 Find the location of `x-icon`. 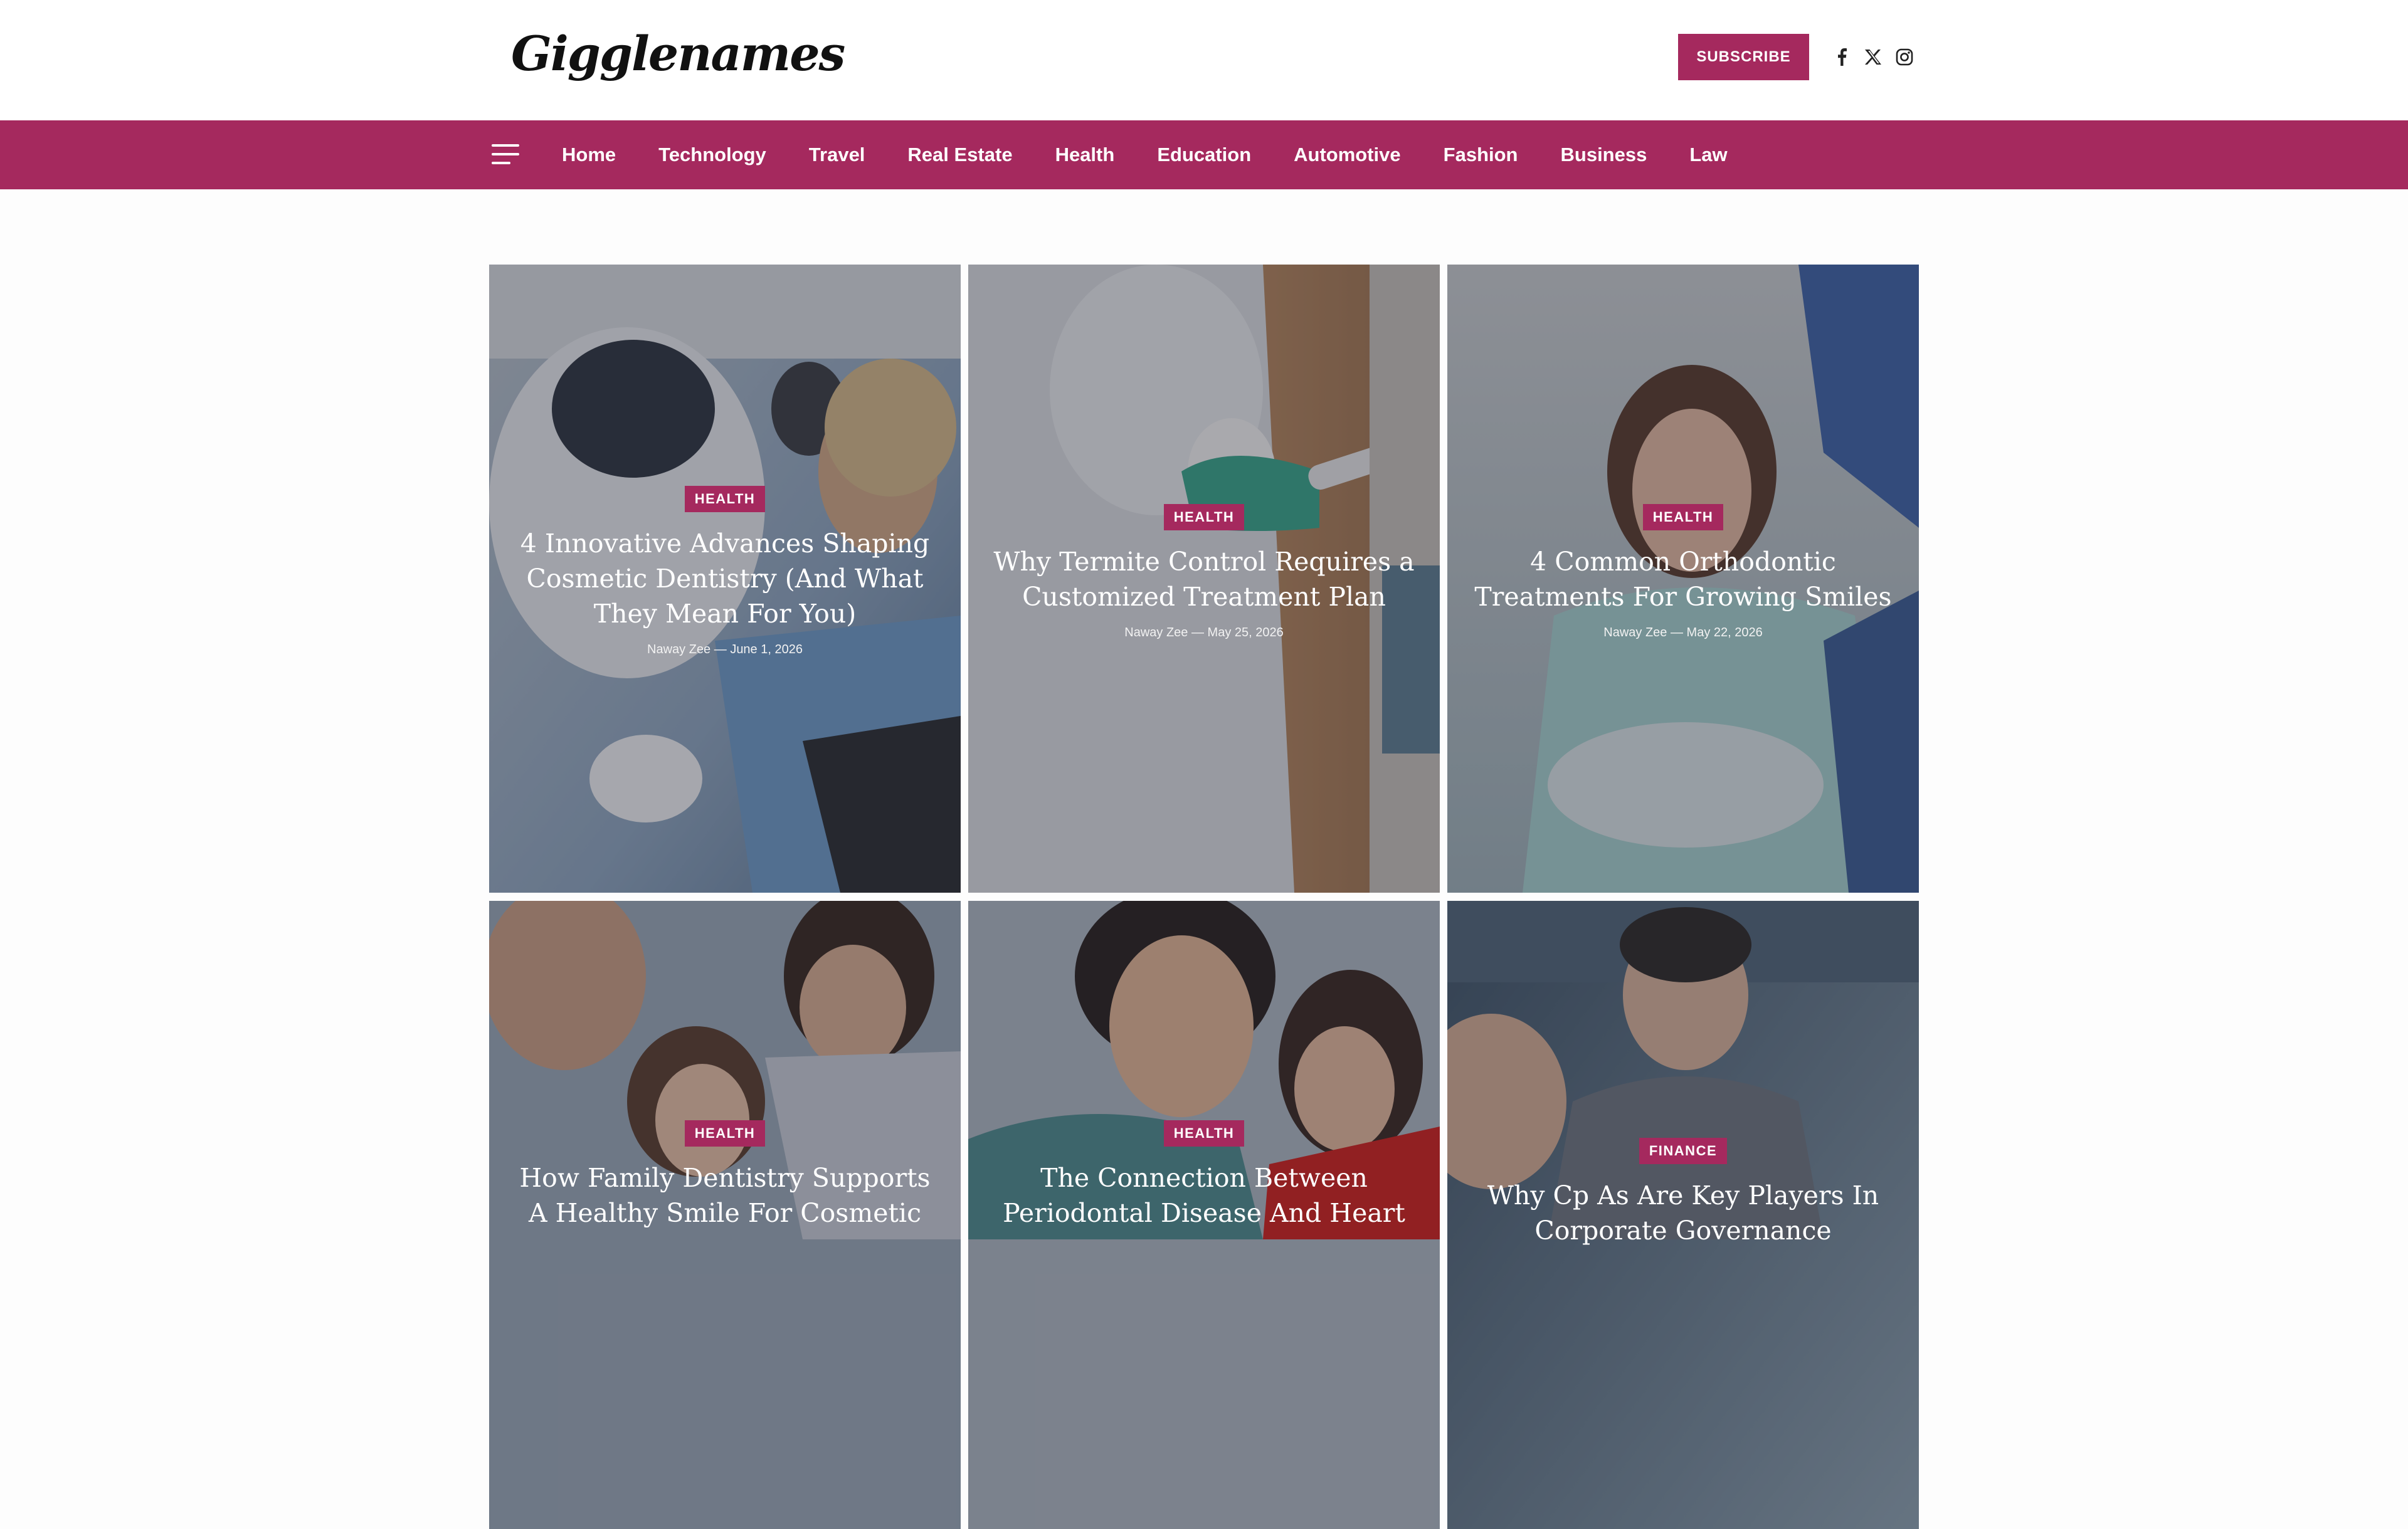

x-icon is located at coordinates (1873, 57).